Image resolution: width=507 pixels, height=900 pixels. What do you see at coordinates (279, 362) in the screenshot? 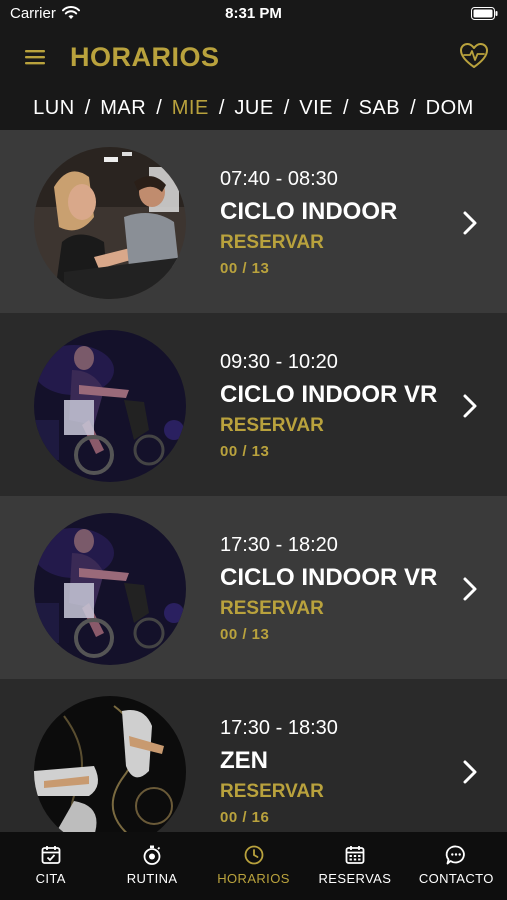
I see `class-time: 09:30 - 10:20` at bounding box center [279, 362].